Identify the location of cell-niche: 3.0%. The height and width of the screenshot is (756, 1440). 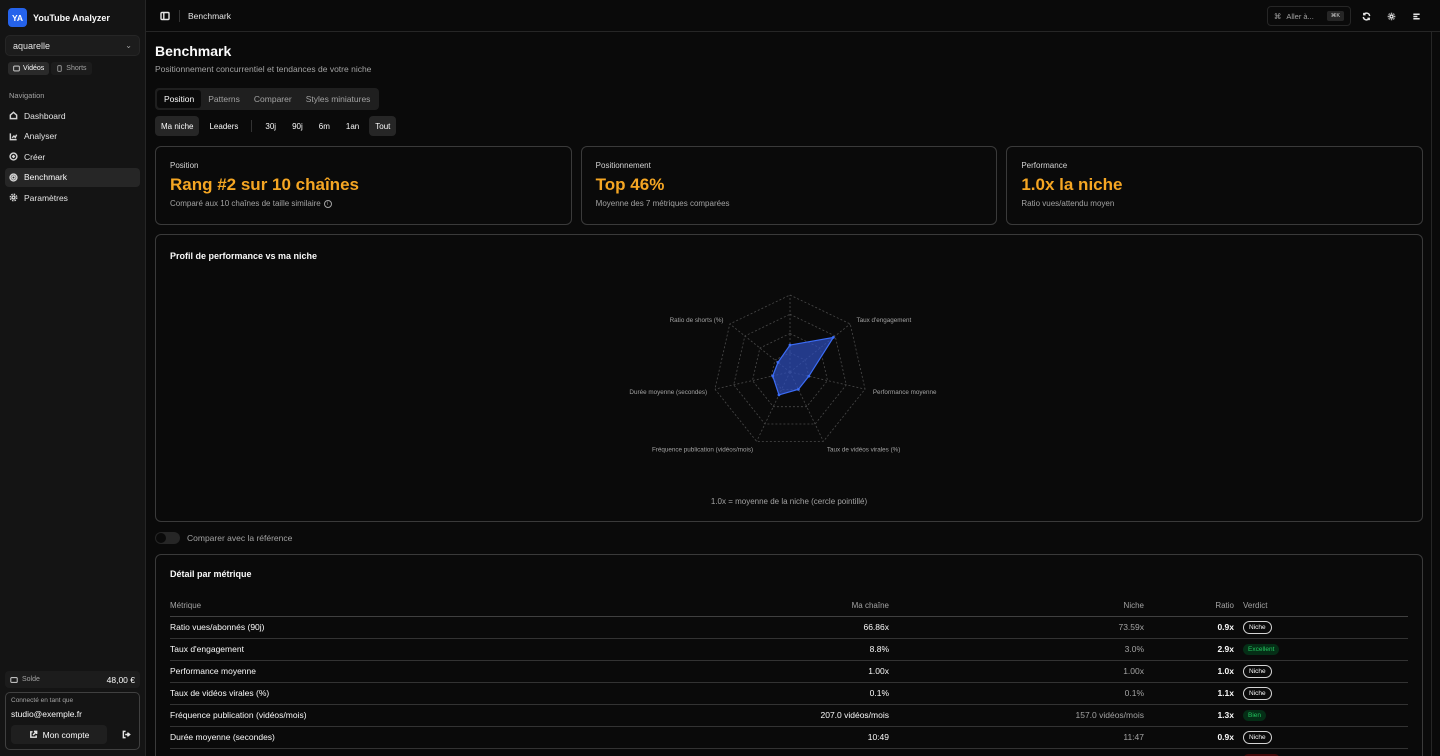
(1016, 649).